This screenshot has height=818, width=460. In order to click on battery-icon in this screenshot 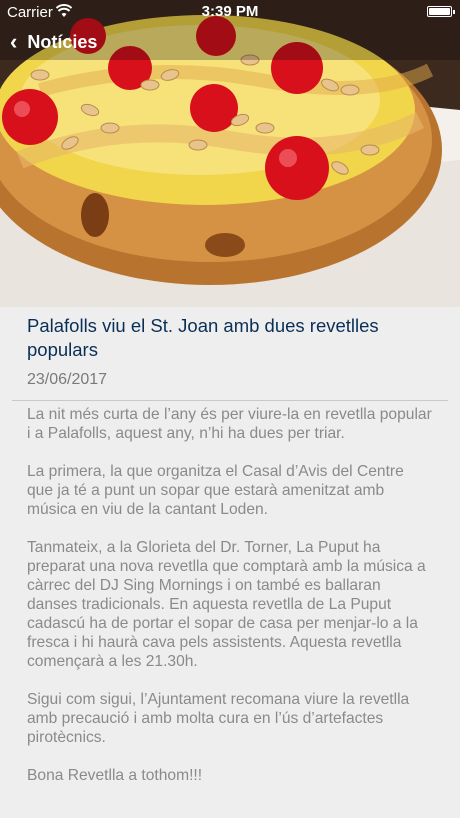, I will do `click(441, 11)`.